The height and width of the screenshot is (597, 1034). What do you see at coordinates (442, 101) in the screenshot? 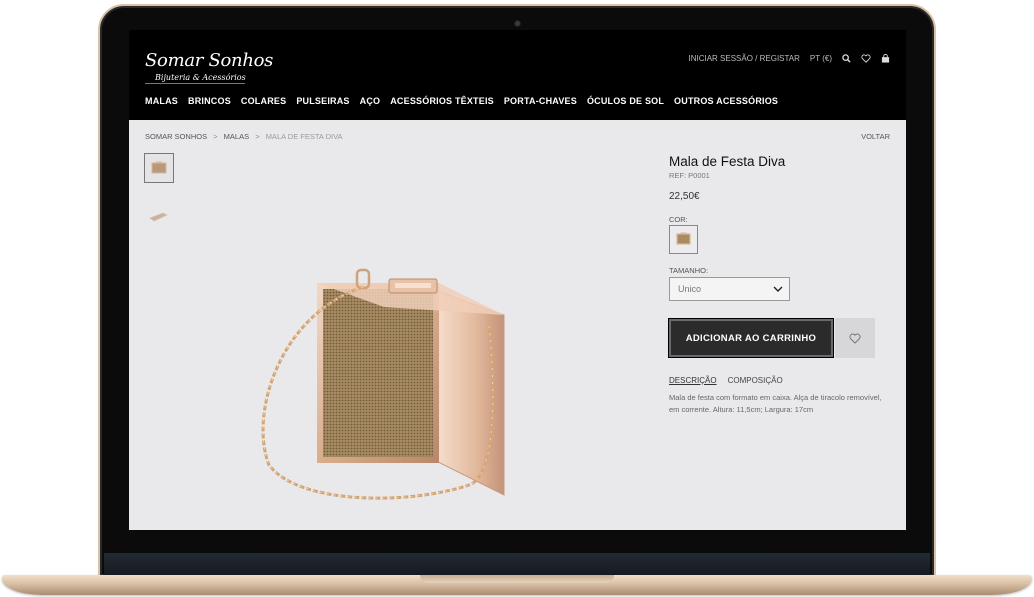
I see `nav-item-acessorios-texteis: ACESSÓRIOS TÊXTEIS` at bounding box center [442, 101].